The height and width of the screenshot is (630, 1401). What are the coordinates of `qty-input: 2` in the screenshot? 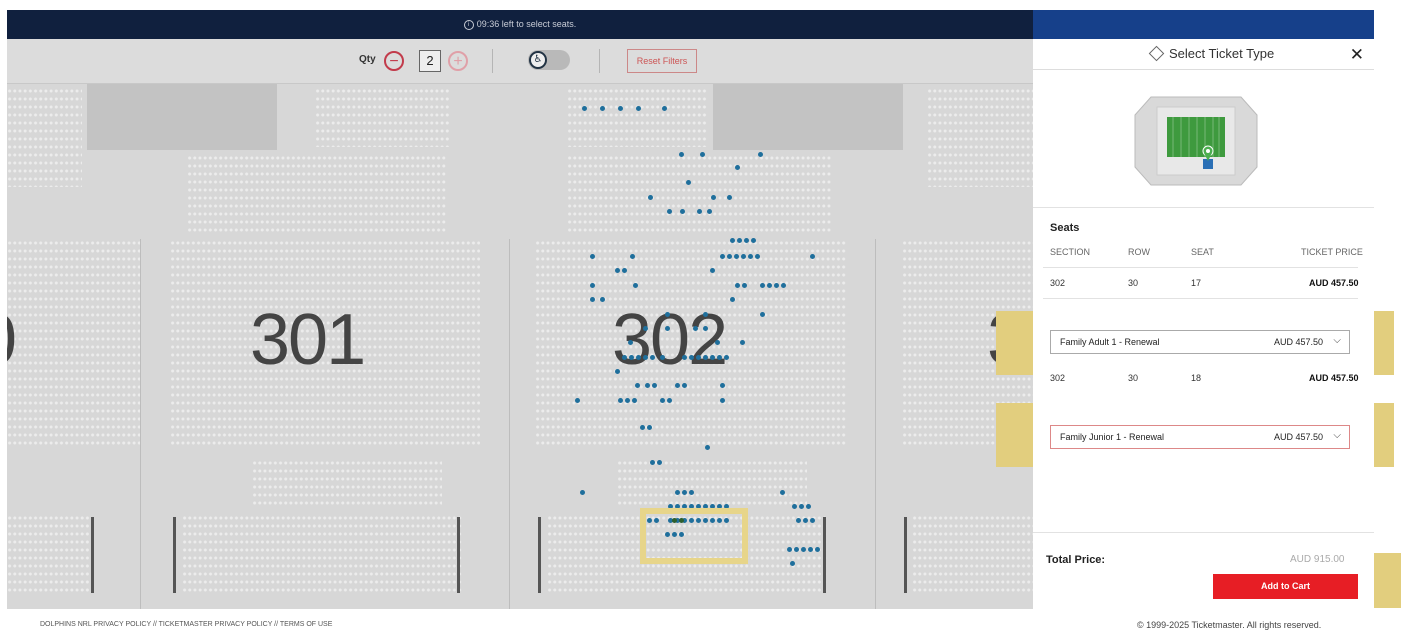 It's located at (430, 61).